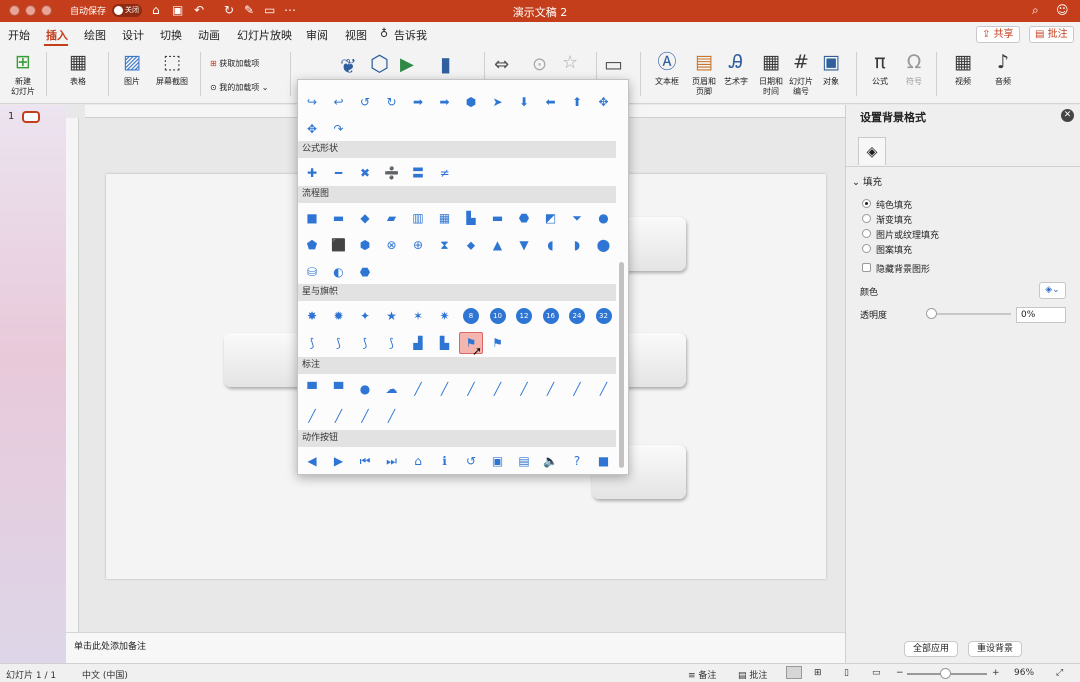 This screenshot has width=1080, height=682. Describe the element at coordinates (445, 64) in the screenshot. I see `chart-button: ▮` at that location.